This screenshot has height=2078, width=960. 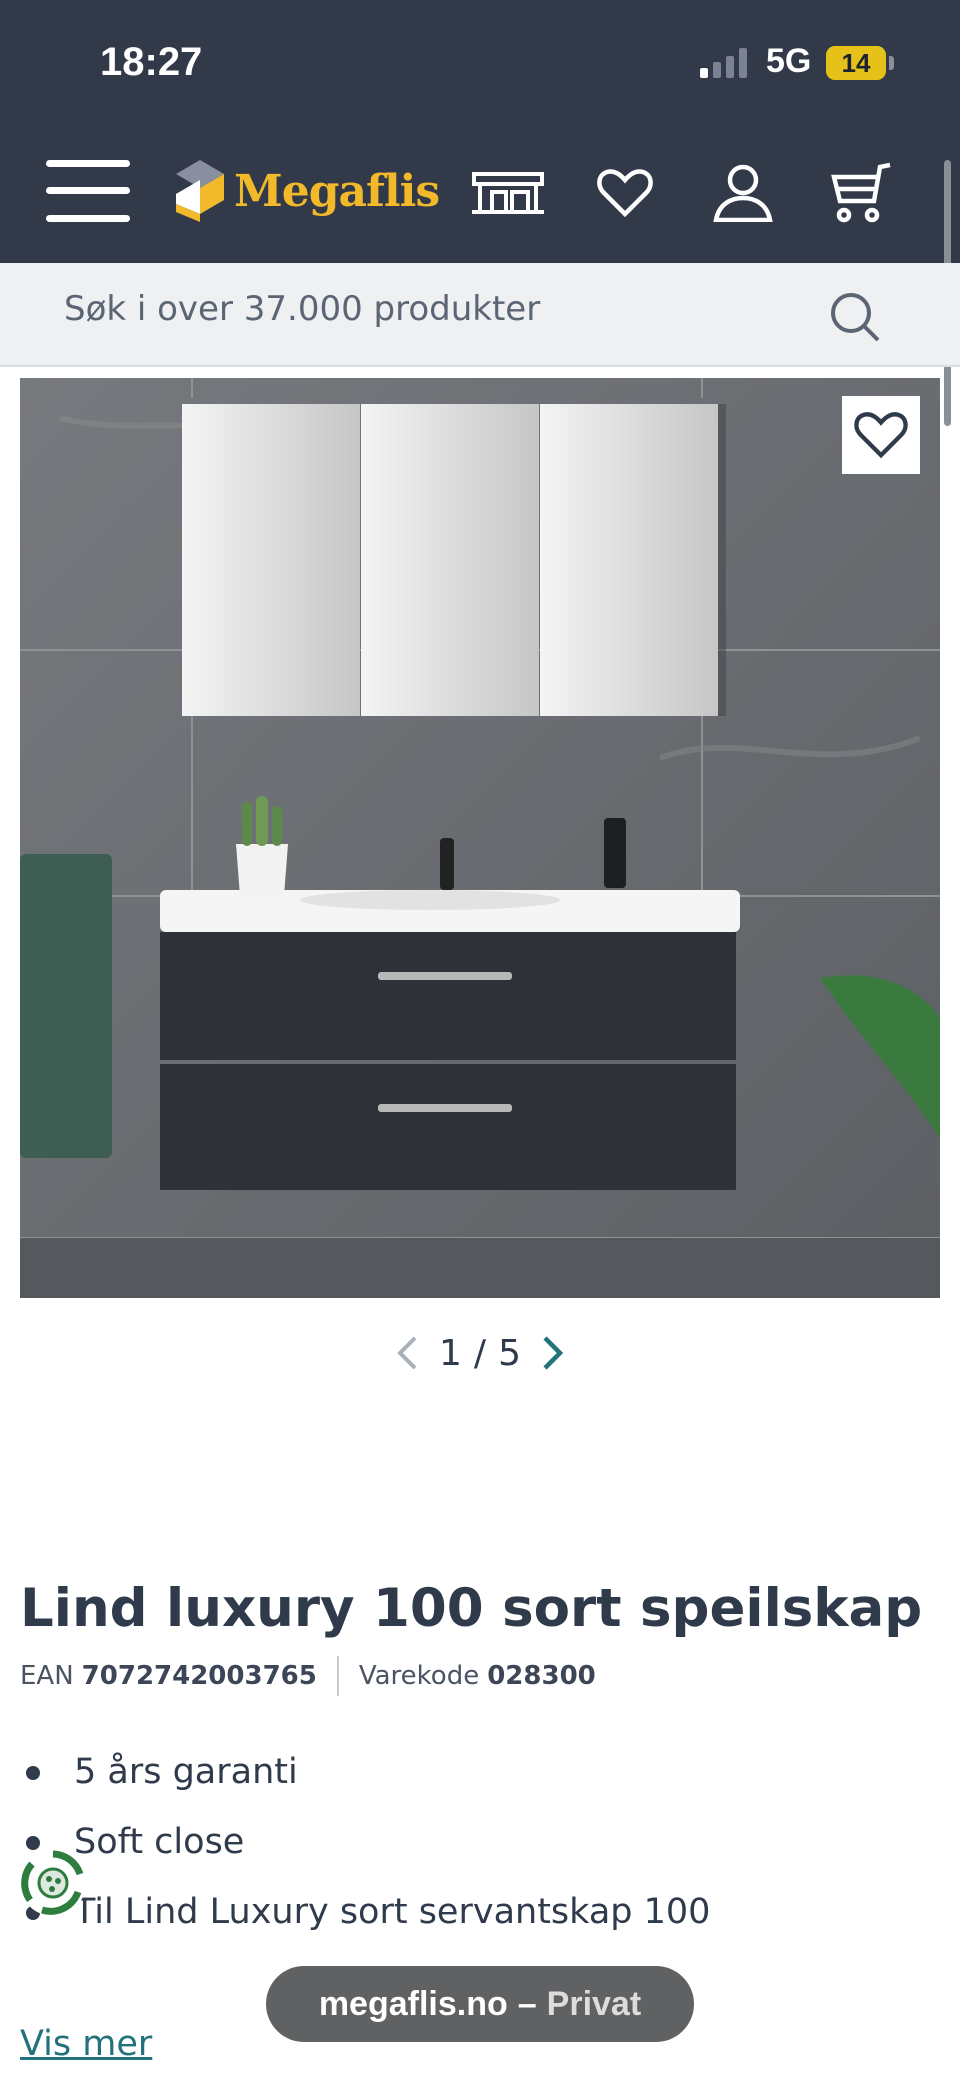 I want to click on pager-total: 5, so click(x=509, y=1353).